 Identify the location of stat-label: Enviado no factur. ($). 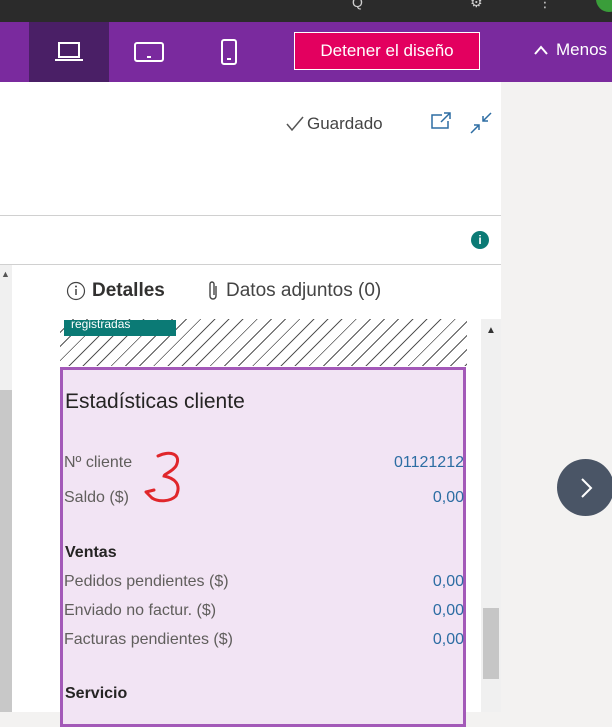
(140, 610).